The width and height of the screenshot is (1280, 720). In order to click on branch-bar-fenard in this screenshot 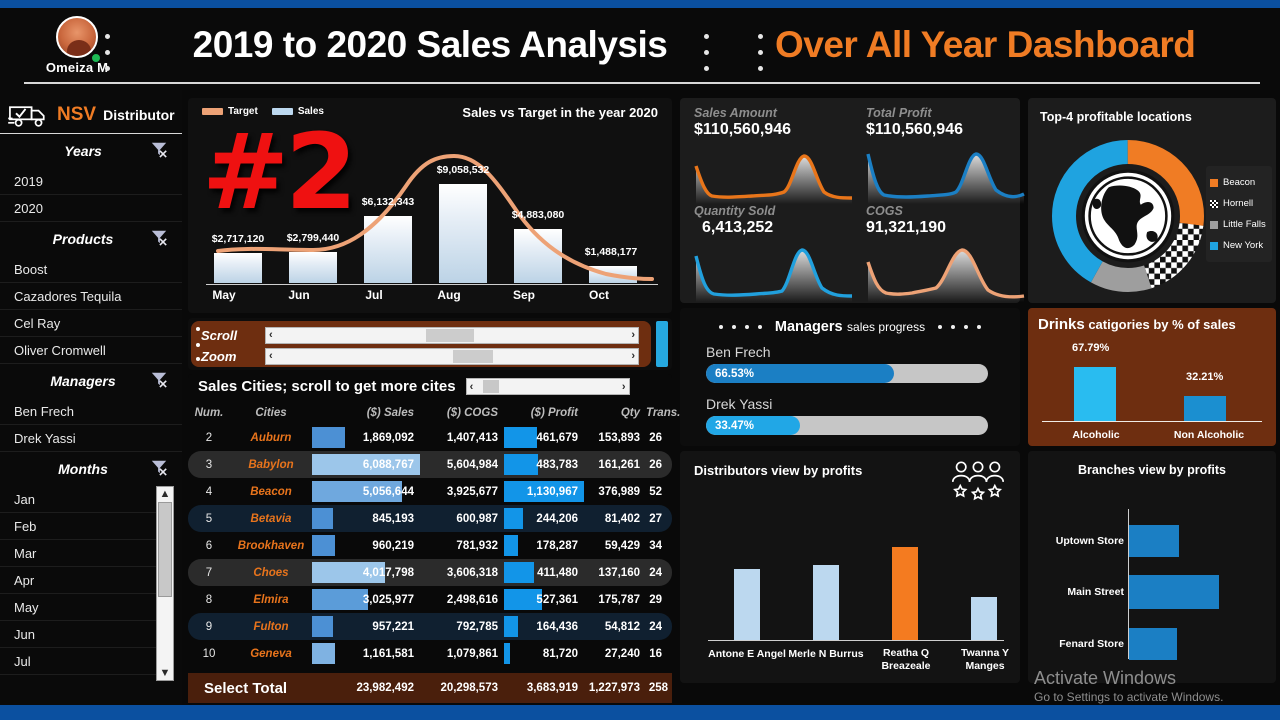, I will do `click(1153, 644)`.